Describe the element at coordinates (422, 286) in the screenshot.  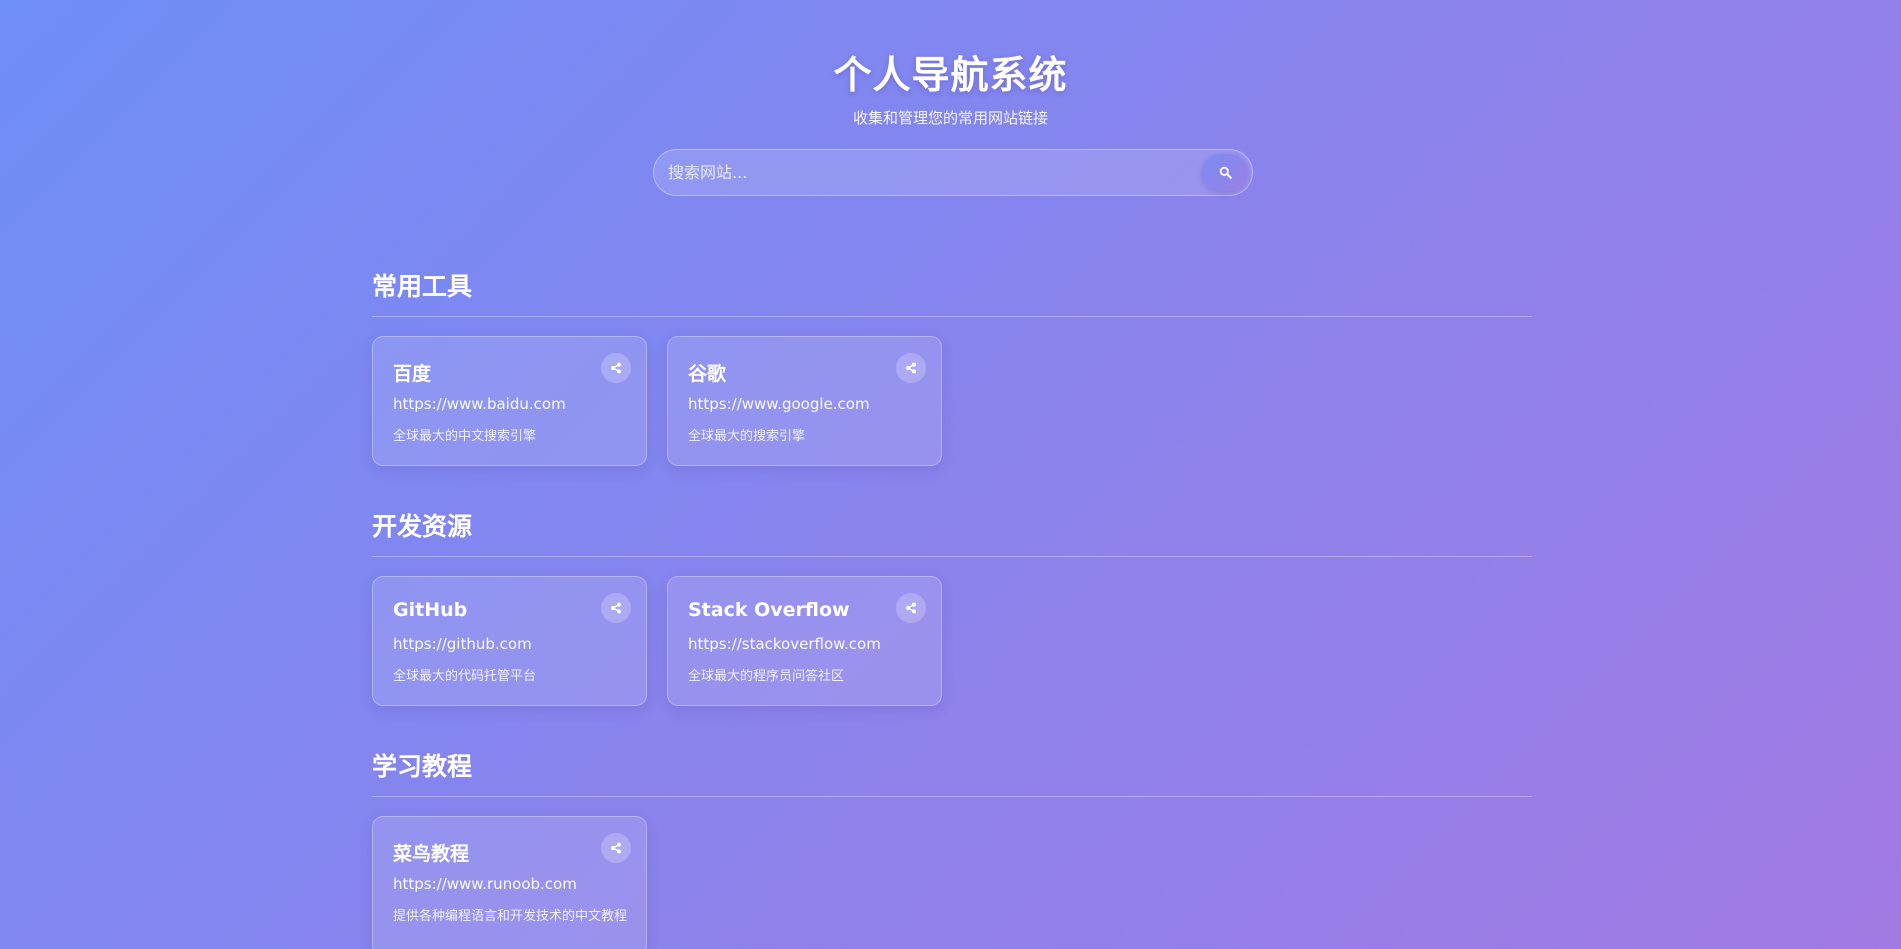
I see `category-title: 常用工具` at that location.